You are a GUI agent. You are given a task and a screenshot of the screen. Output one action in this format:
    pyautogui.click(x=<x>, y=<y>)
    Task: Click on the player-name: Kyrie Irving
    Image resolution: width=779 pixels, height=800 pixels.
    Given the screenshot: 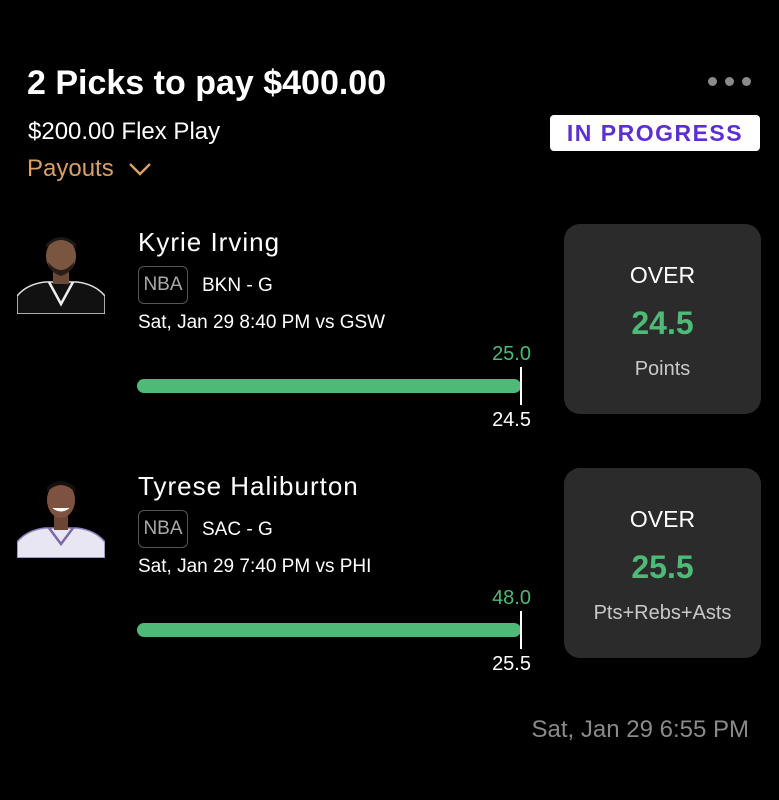 What is the action you would take?
    pyautogui.click(x=209, y=242)
    